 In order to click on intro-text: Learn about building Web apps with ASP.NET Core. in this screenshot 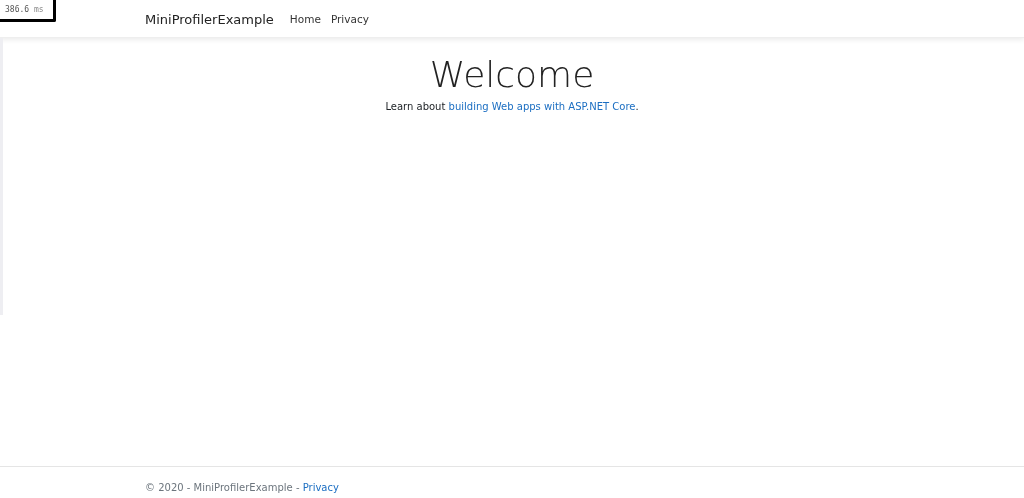, I will do `click(512, 106)`.